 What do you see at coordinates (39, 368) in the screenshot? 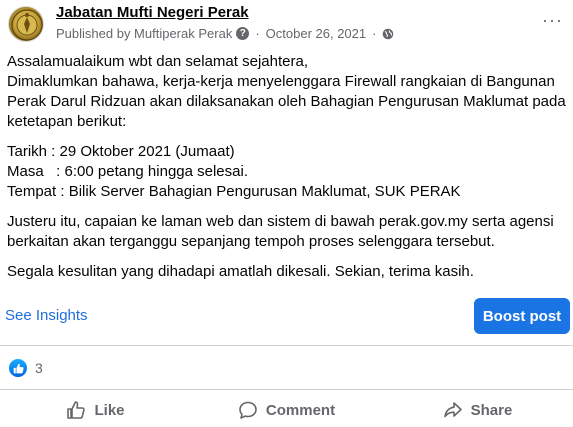
I see `reaction-count: 3` at bounding box center [39, 368].